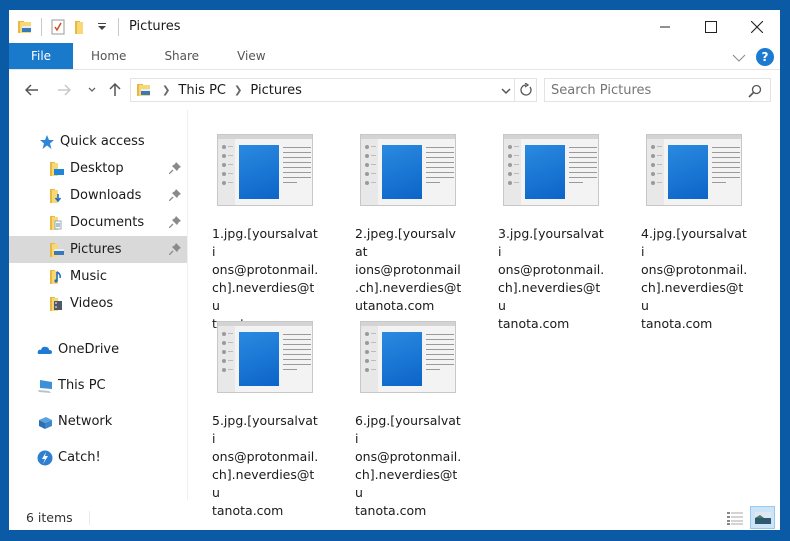 The width and height of the screenshot is (790, 541). I want to click on close-icon, so click(757, 26).